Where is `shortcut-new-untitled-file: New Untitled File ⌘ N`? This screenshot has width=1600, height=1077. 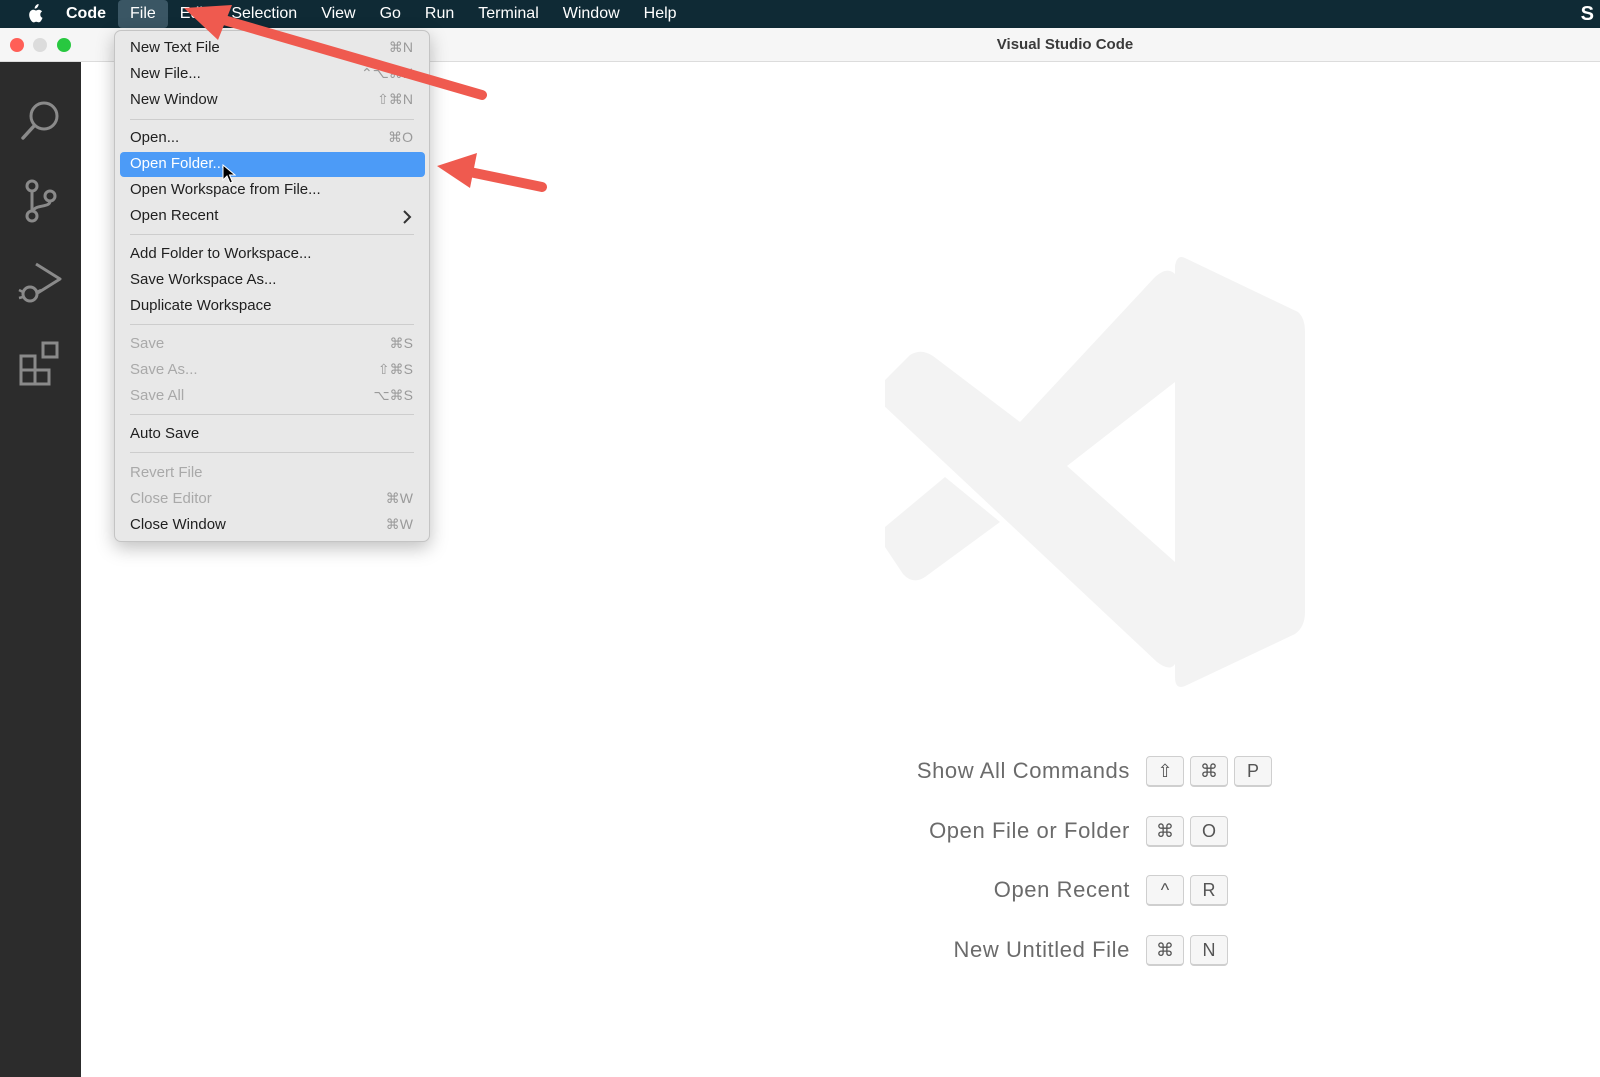 shortcut-new-untitled-file: New Untitled File ⌘ N is located at coordinates (1090, 951).